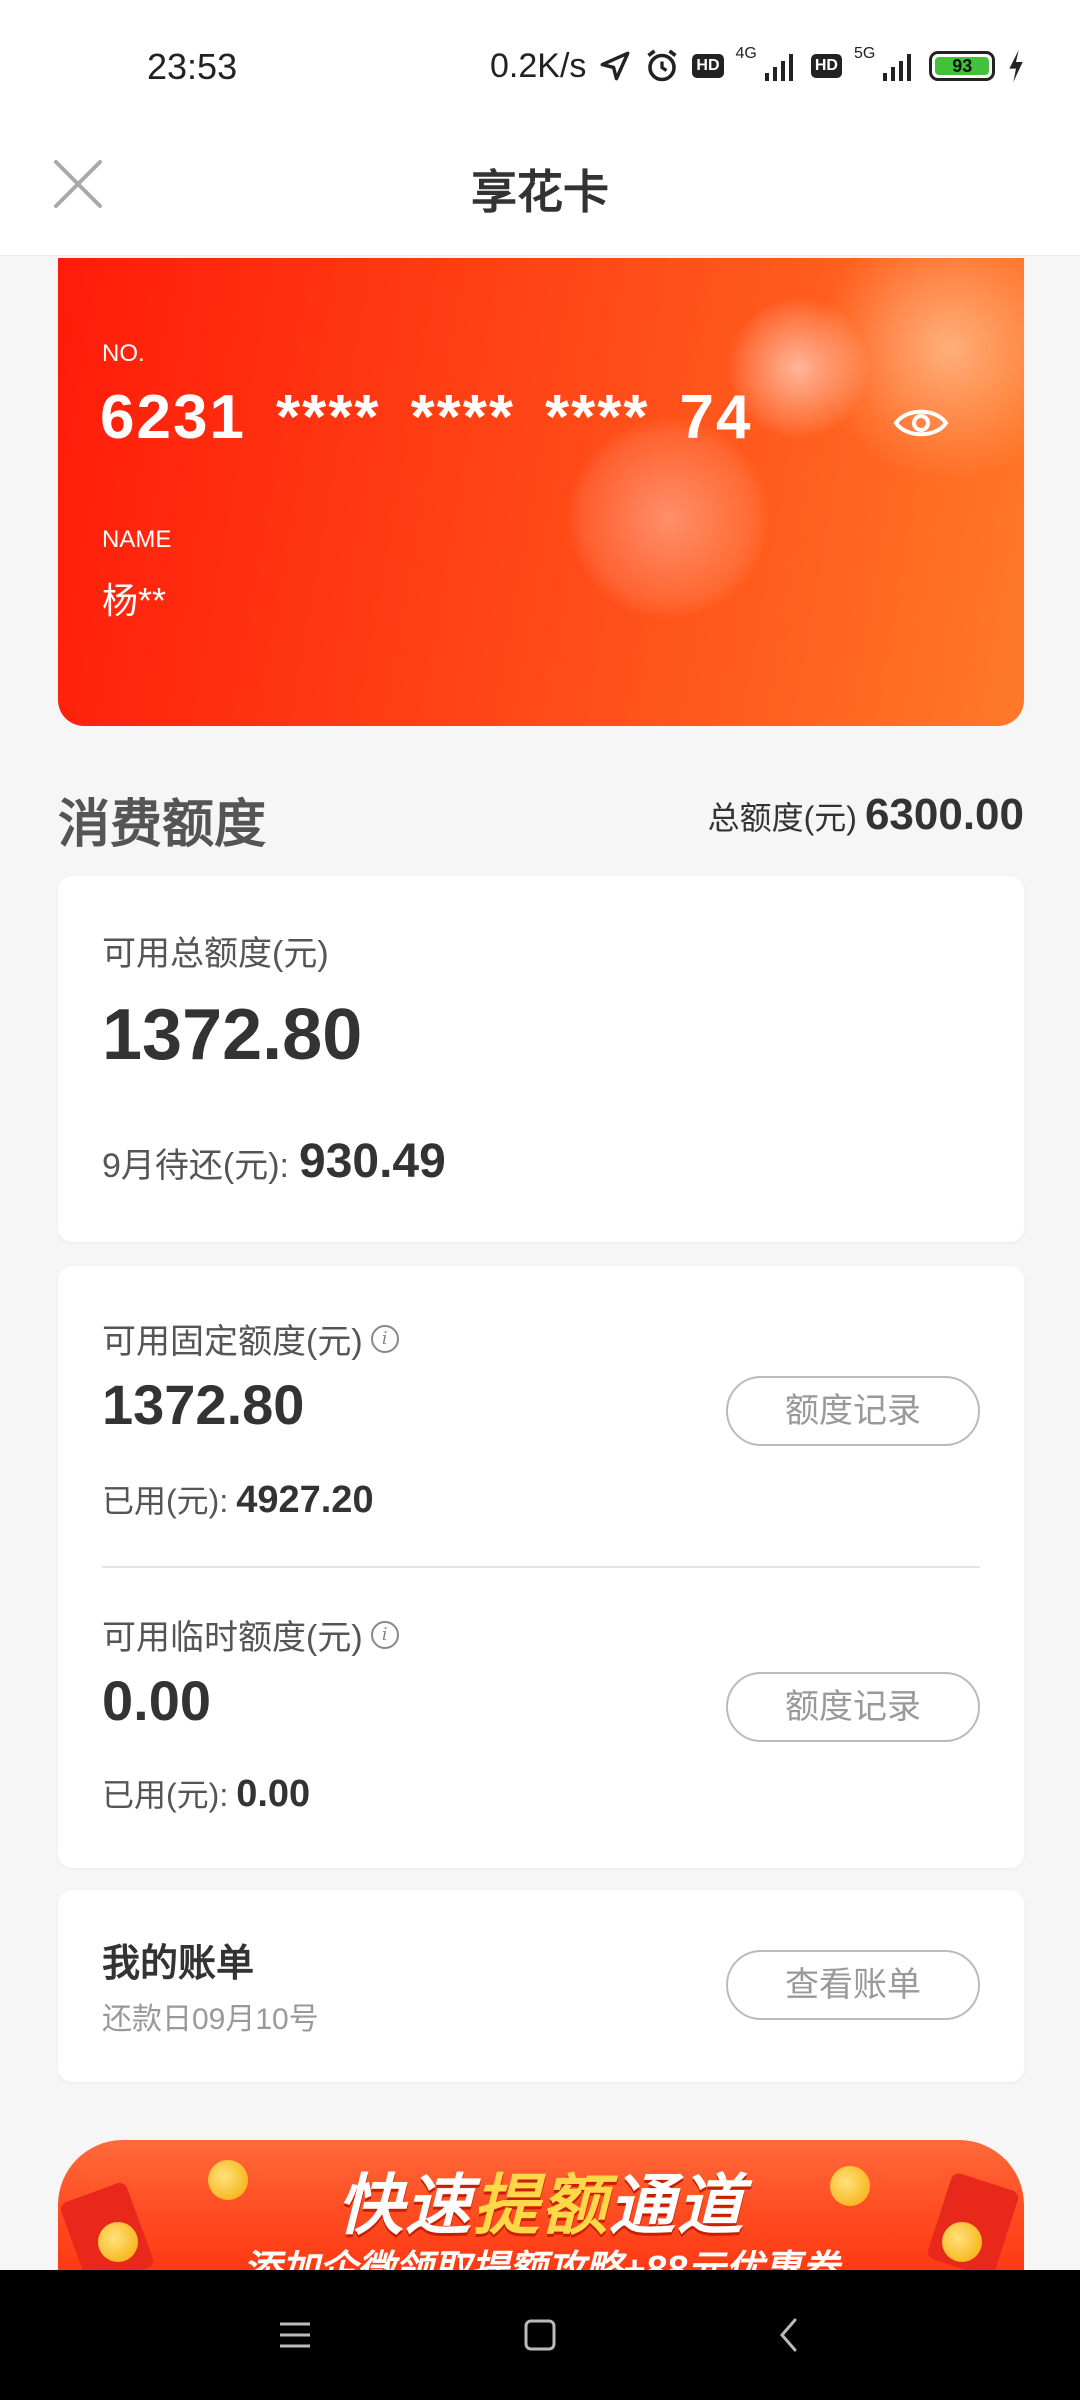 The height and width of the screenshot is (2400, 1080). I want to click on fixed-quota-record-button: 额度记录, so click(853, 1411).